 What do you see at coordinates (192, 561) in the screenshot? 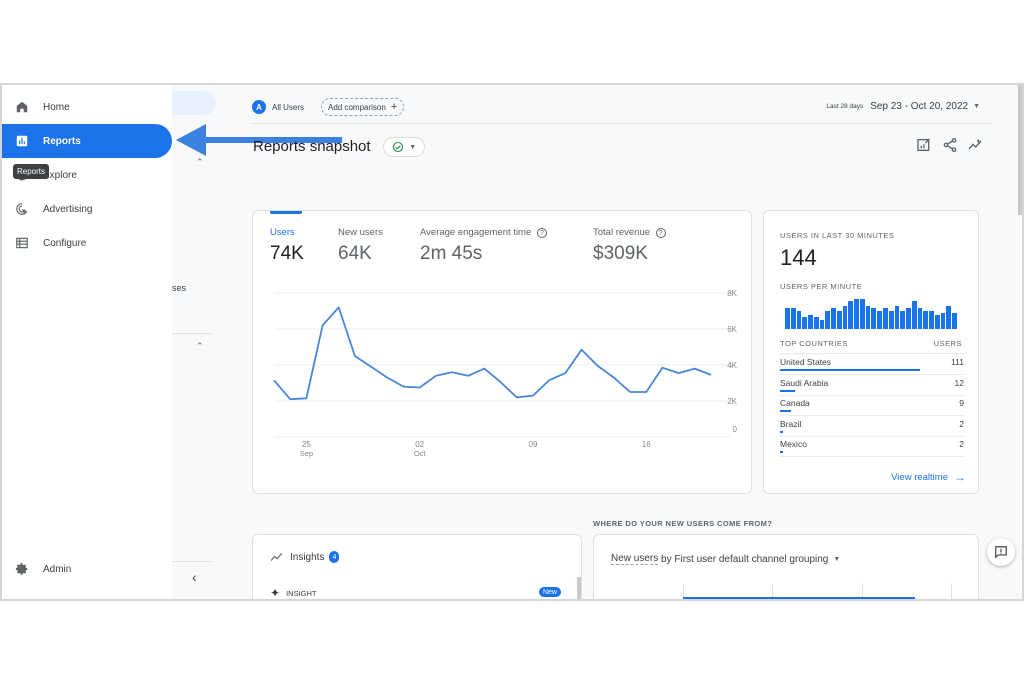
I see `subnav-divider` at bounding box center [192, 561].